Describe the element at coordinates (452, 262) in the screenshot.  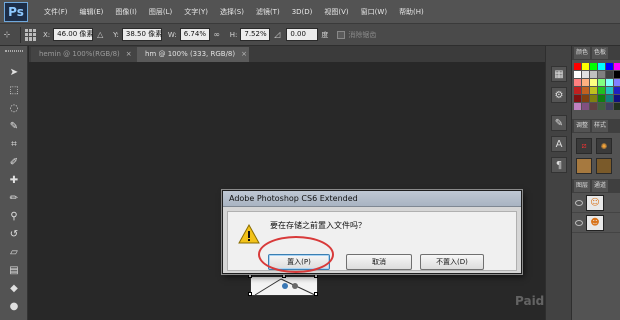
I see `dont-place-button: 不置入(D)` at that location.